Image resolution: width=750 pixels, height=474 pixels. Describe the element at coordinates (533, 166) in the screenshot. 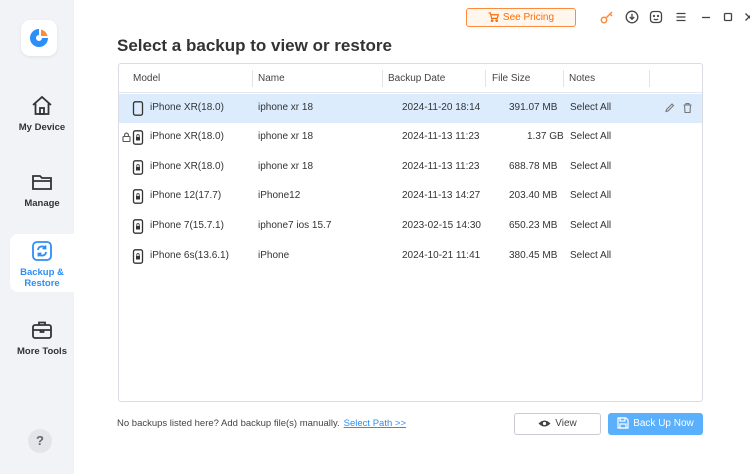

I see `cell-file-size: 688.78 MB` at that location.